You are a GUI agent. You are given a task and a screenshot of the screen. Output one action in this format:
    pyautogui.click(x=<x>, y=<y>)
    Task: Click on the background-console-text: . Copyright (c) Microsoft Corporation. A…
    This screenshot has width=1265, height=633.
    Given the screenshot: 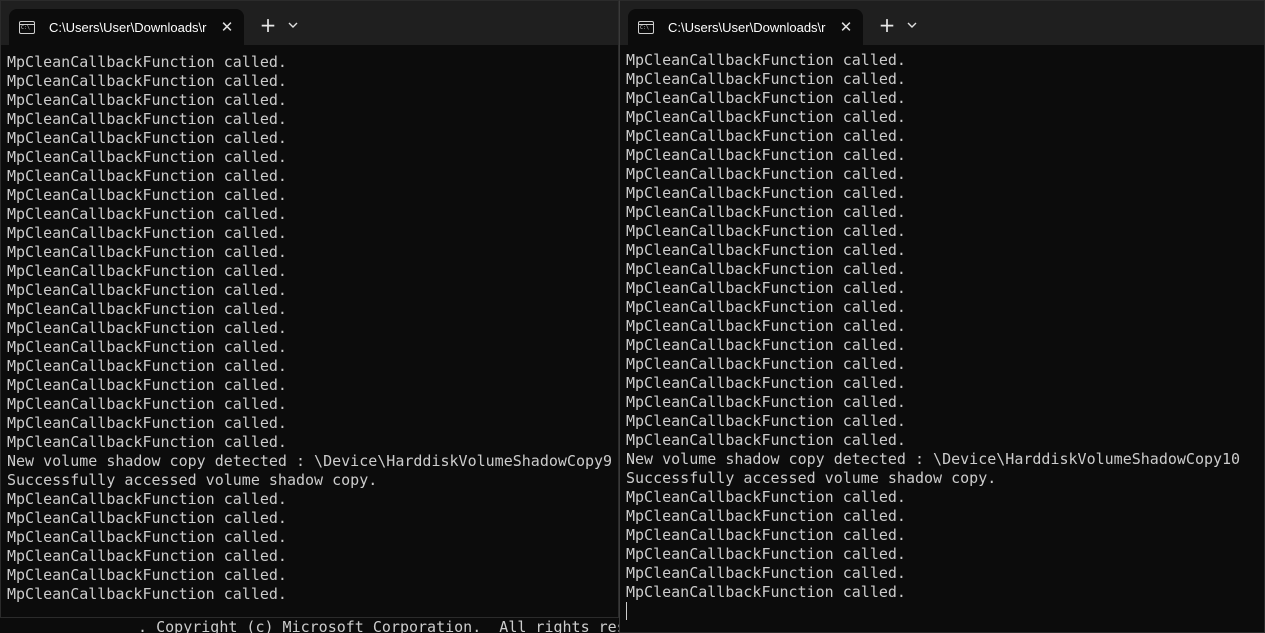 What is the action you would take?
    pyautogui.click(x=400, y=625)
    